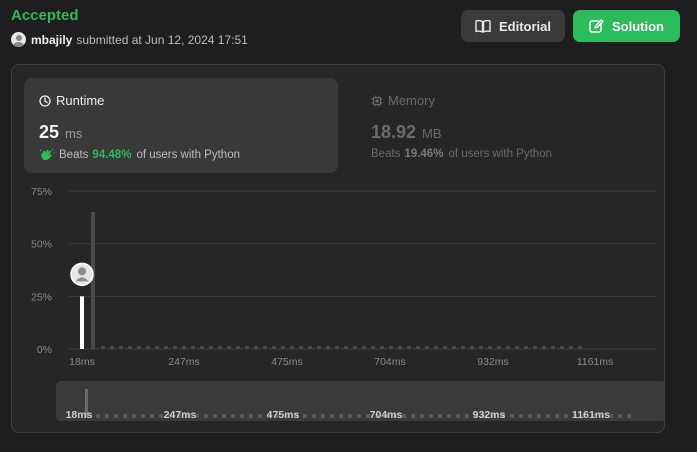  I want to click on y-tick-label: 75%, so click(41, 192).